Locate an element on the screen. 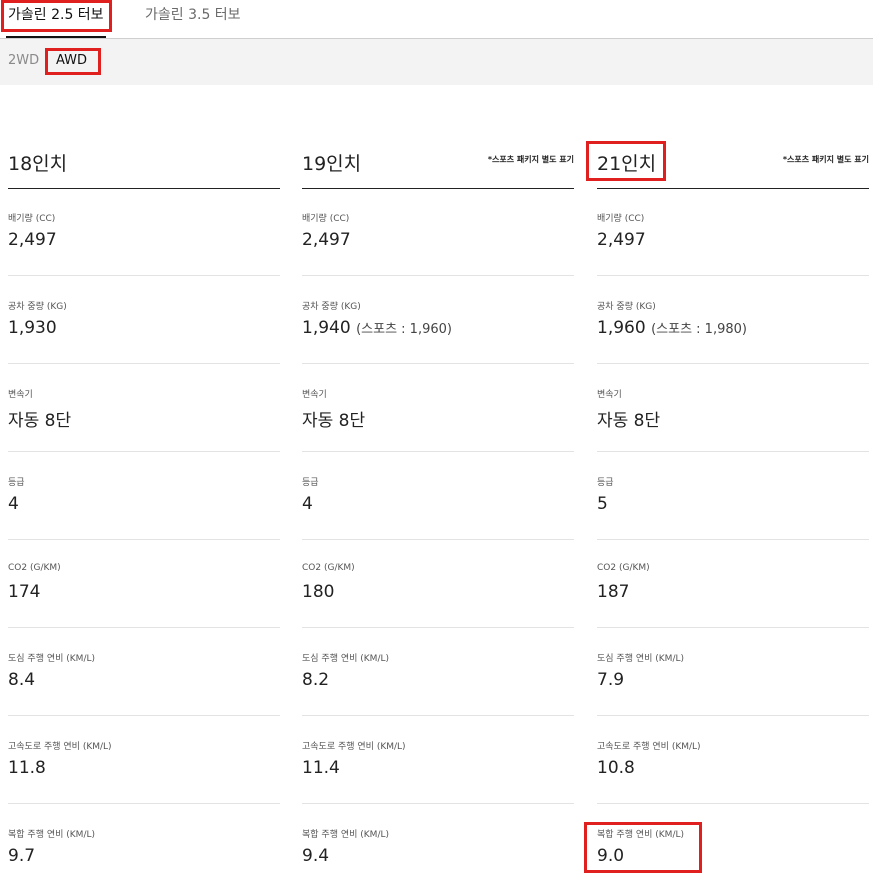  spec-value: 1,960 (스포츠 : 1,980) is located at coordinates (672, 328).